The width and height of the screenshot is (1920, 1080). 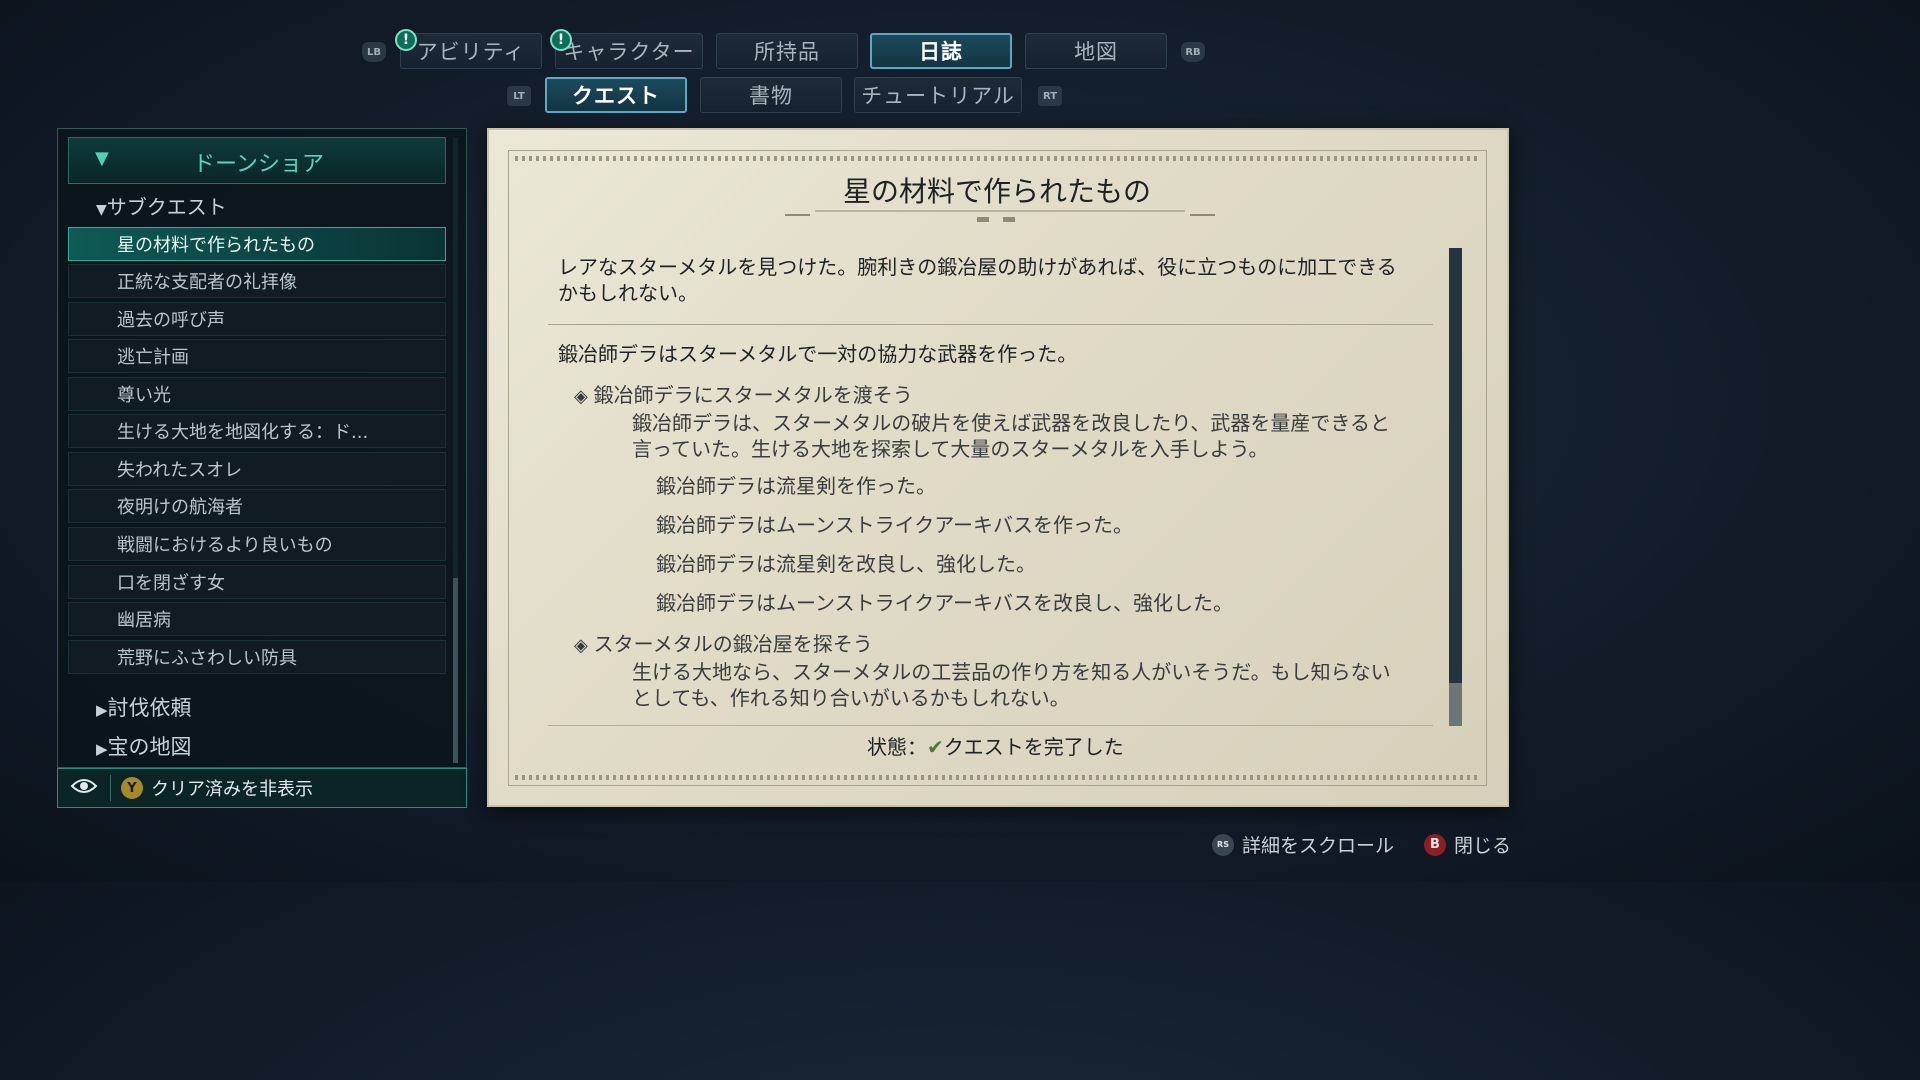 What do you see at coordinates (519, 96) in the screenshot?
I see `lt-button-icon: LT` at bounding box center [519, 96].